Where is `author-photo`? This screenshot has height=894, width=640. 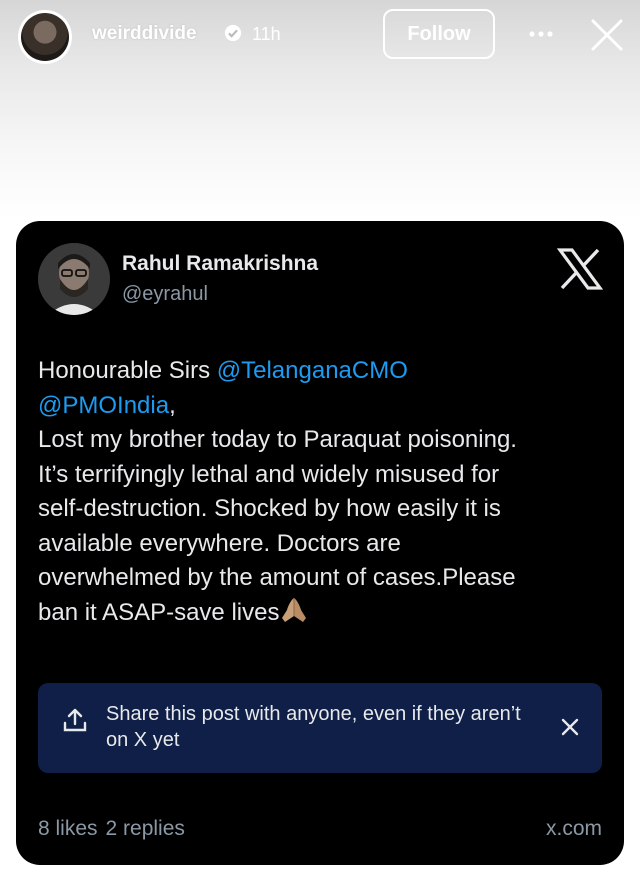 author-photo is located at coordinates (74, 279).